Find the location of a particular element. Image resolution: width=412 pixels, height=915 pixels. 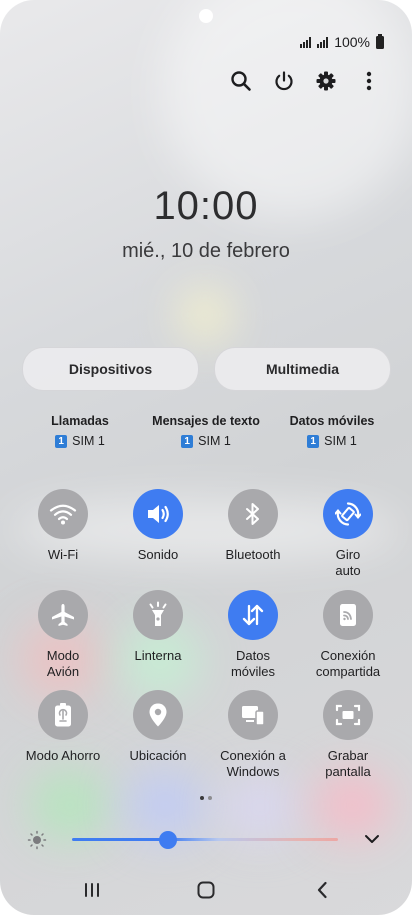

recents-icon is located at coordinates (92, 890).